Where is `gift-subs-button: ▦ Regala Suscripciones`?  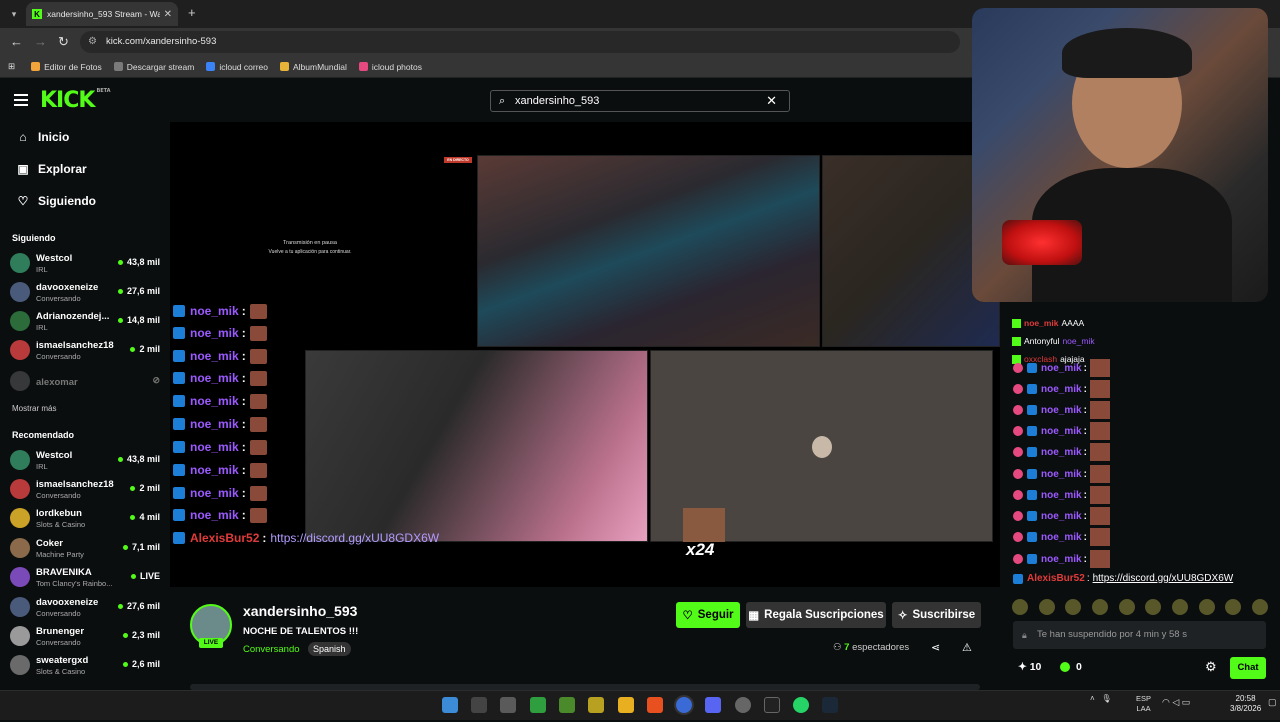 gift-subs-button: ▦ Regala Suscripciones is located at coordinates (816, 615).